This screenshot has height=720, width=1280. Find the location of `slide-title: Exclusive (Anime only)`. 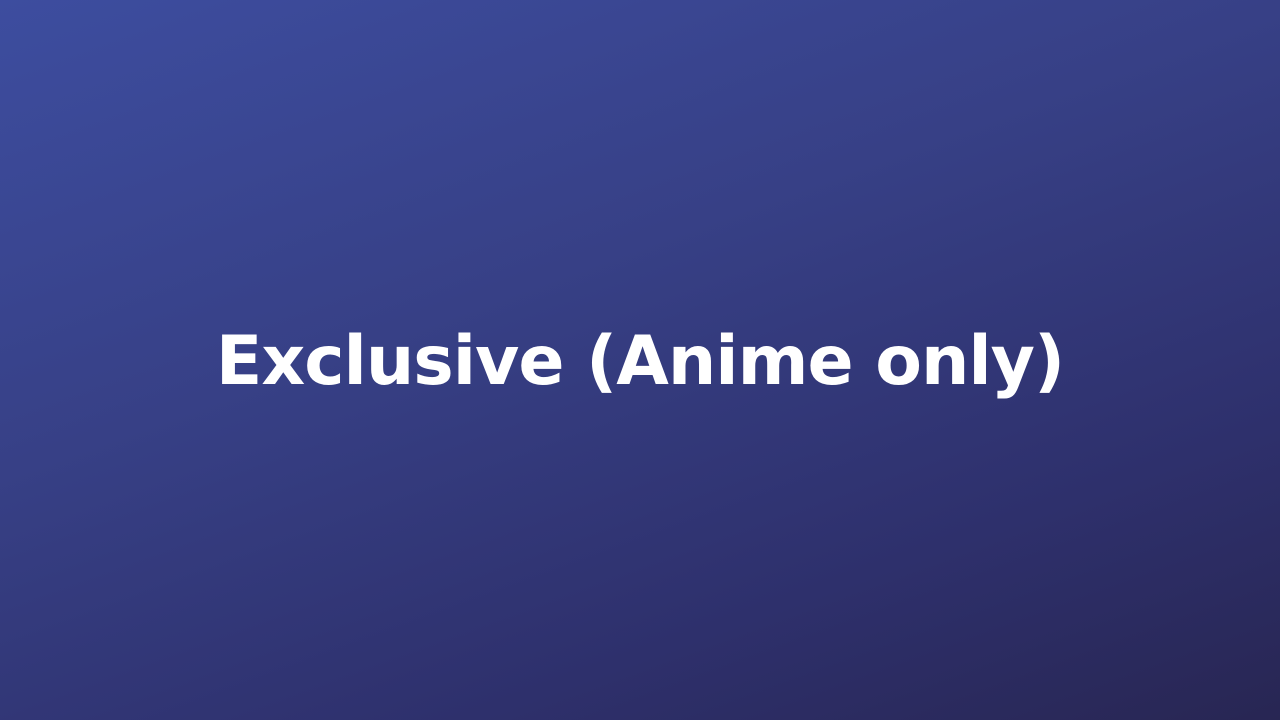

slide-title: Exclusive (Anime only) is located at coordinates (640, 361).